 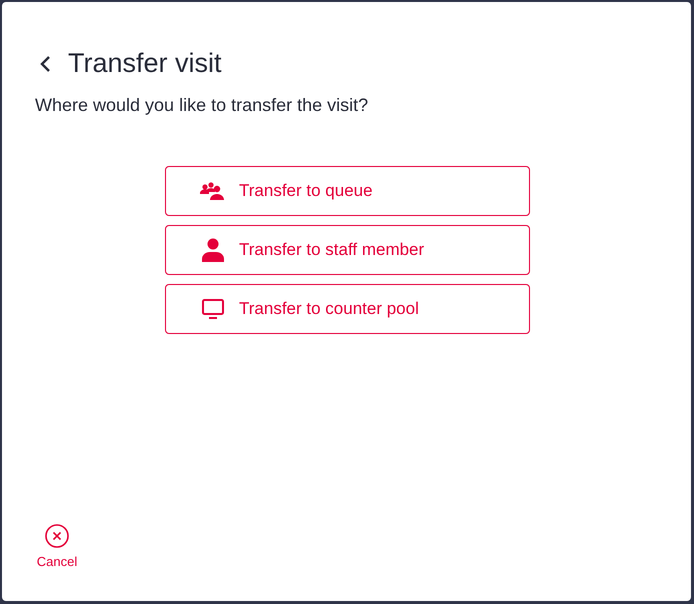 I want to click on people-group-icon, so click(x=213, y=191).